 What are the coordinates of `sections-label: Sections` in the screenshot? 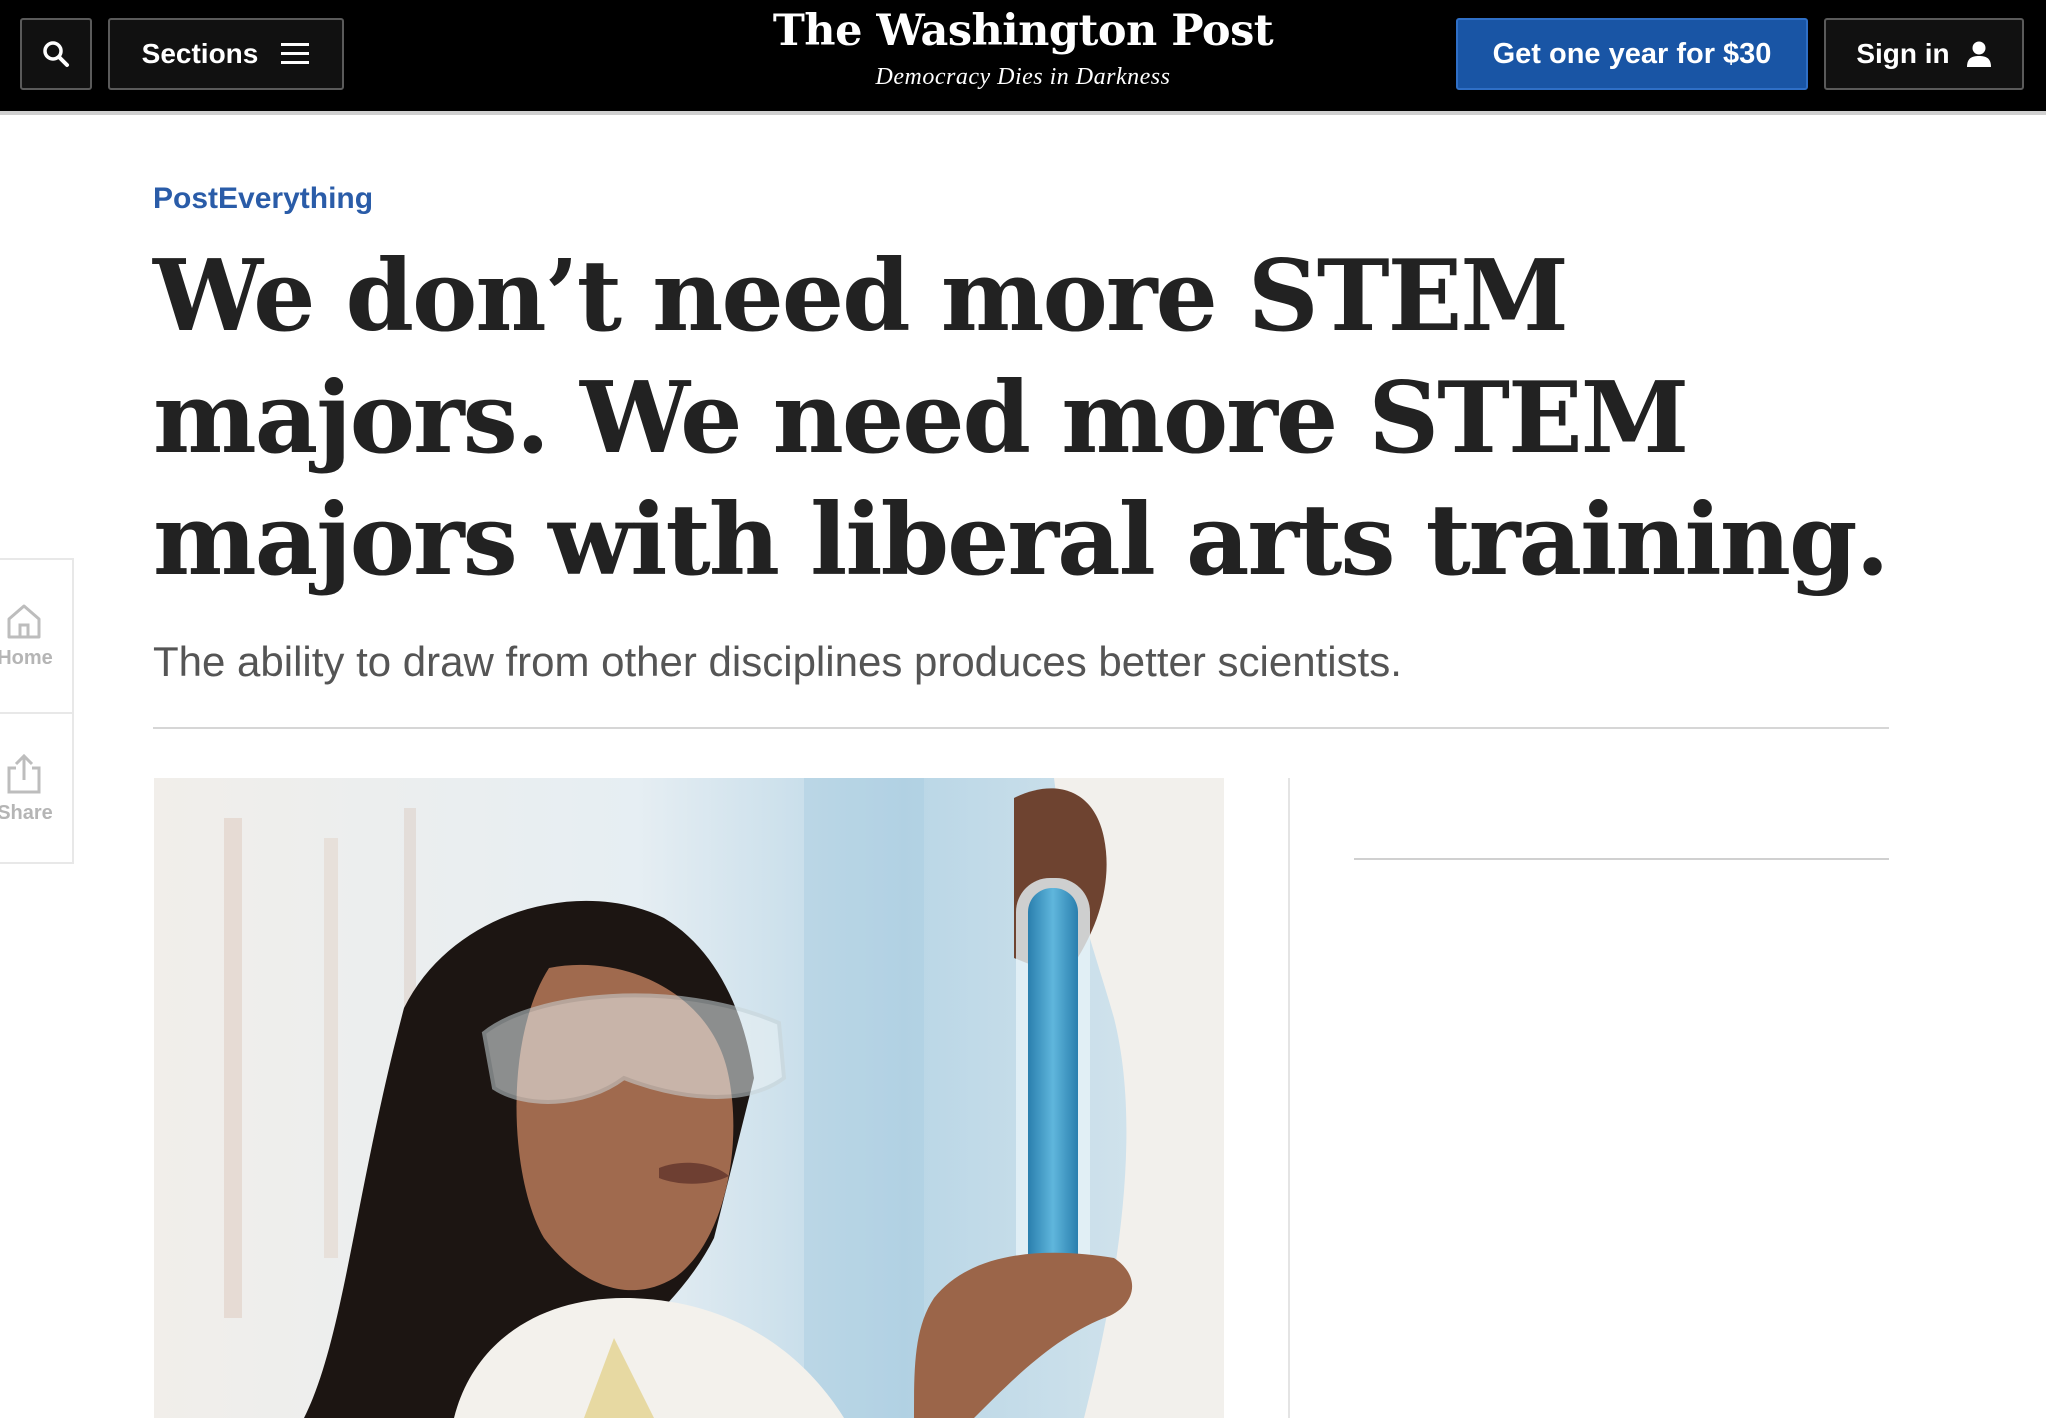 It's located at (200, 53).